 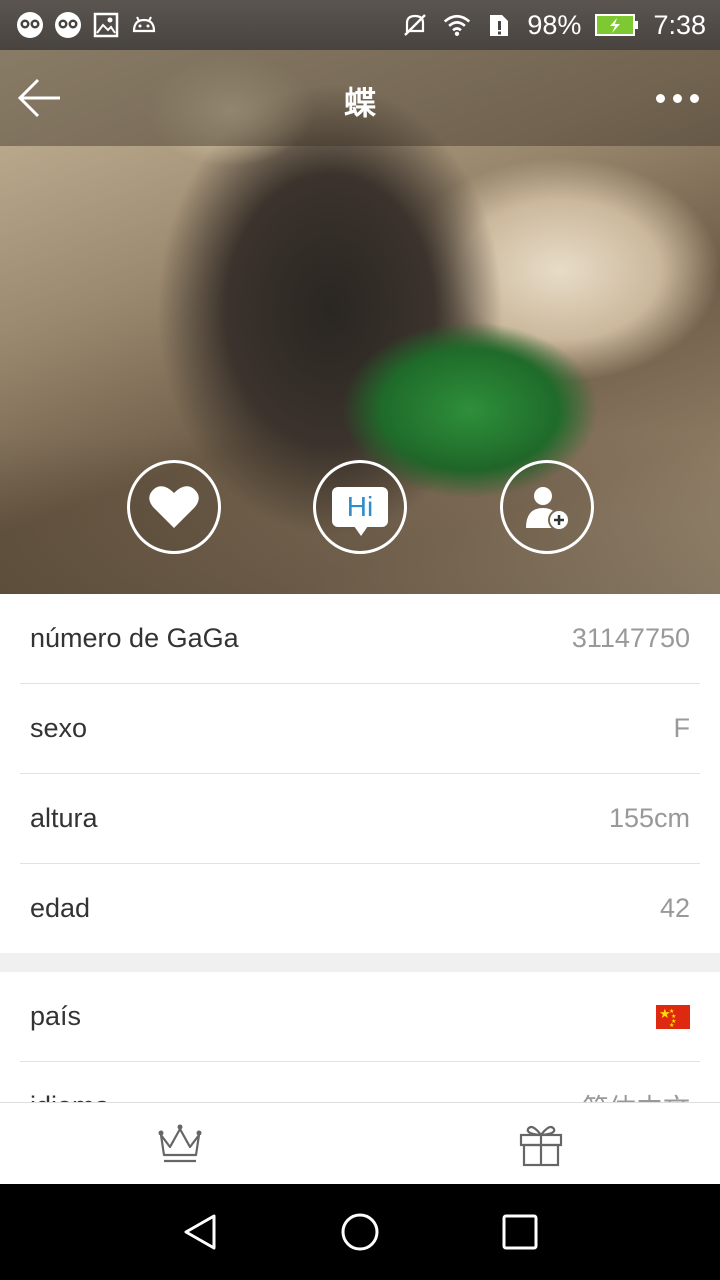 I want to click on heart-icon, so click(x=174, y=507).